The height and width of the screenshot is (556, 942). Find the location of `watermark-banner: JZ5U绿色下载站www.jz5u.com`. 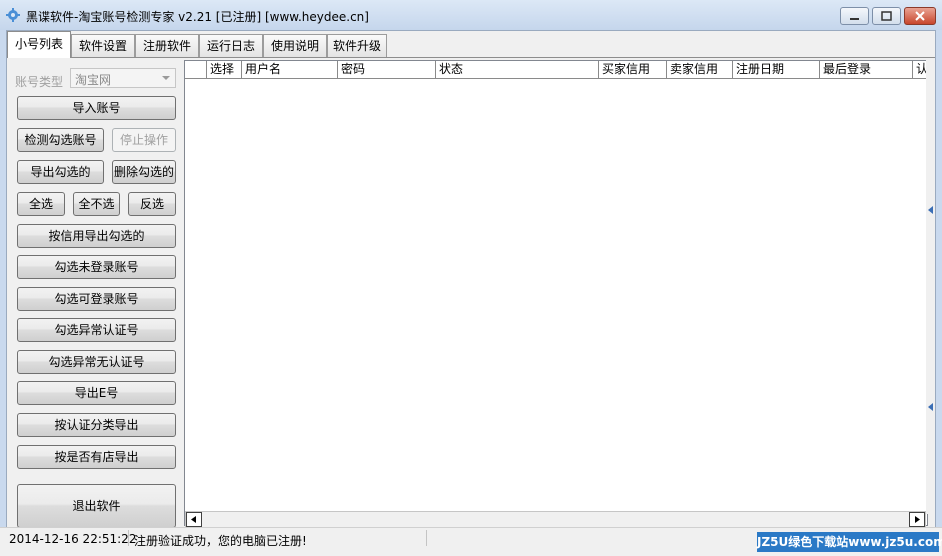

watermark-banner: JZ5U绿色下载站www.jz5u.com is located at coordinates (849, 542).